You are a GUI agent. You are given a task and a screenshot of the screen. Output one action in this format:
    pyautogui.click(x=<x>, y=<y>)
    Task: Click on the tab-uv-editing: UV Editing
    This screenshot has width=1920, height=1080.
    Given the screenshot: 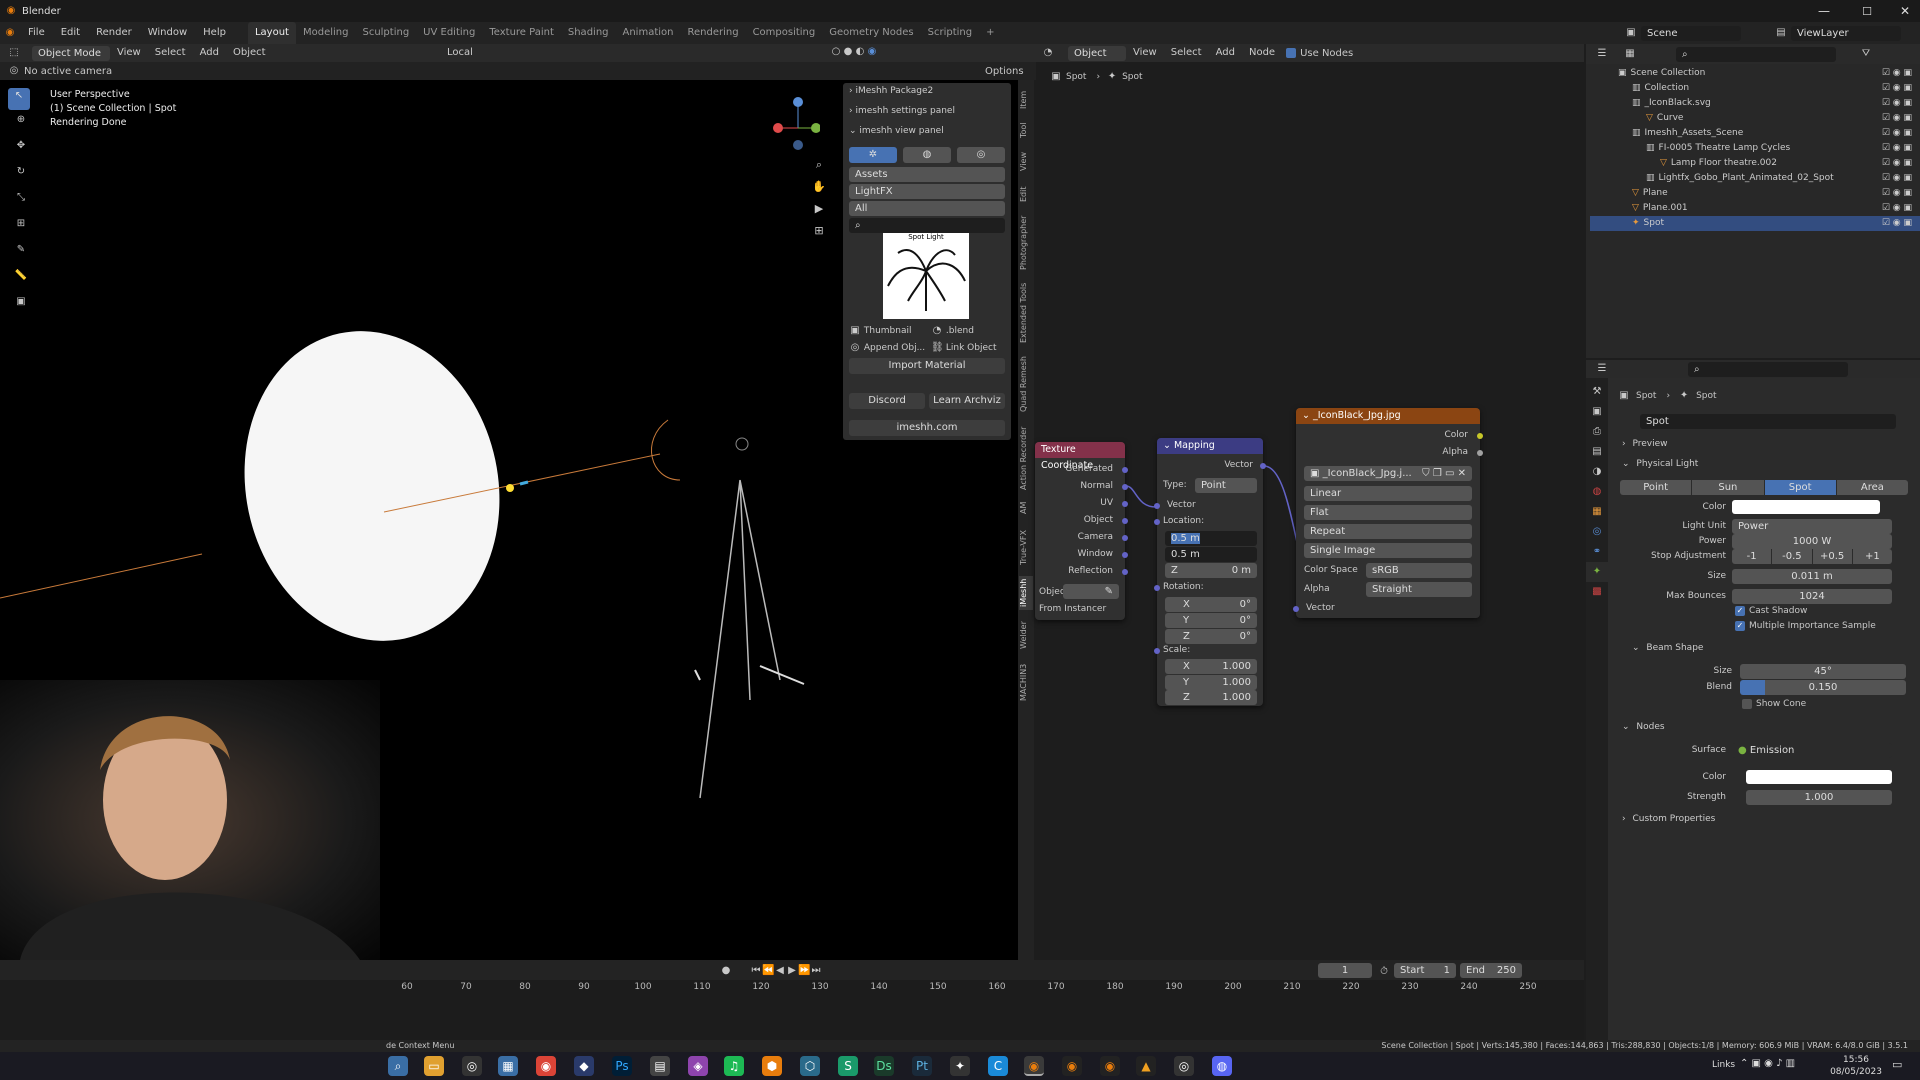 What is the action you would take?
    pyautogui.click(x=449, y=33)
    